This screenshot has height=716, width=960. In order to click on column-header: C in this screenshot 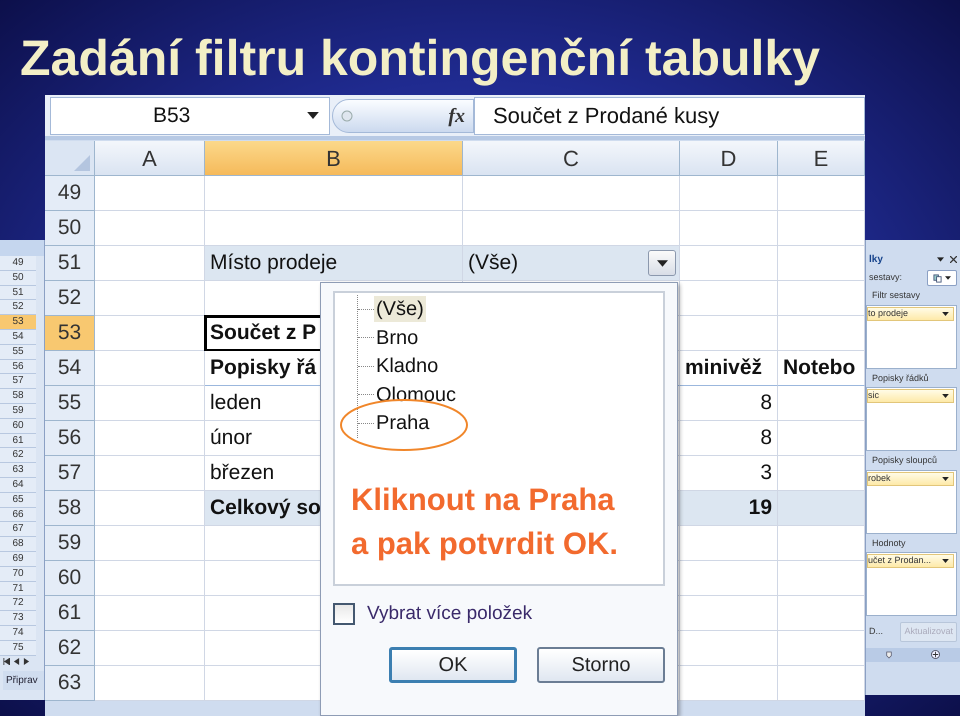, I will do `click(571, 158)`.